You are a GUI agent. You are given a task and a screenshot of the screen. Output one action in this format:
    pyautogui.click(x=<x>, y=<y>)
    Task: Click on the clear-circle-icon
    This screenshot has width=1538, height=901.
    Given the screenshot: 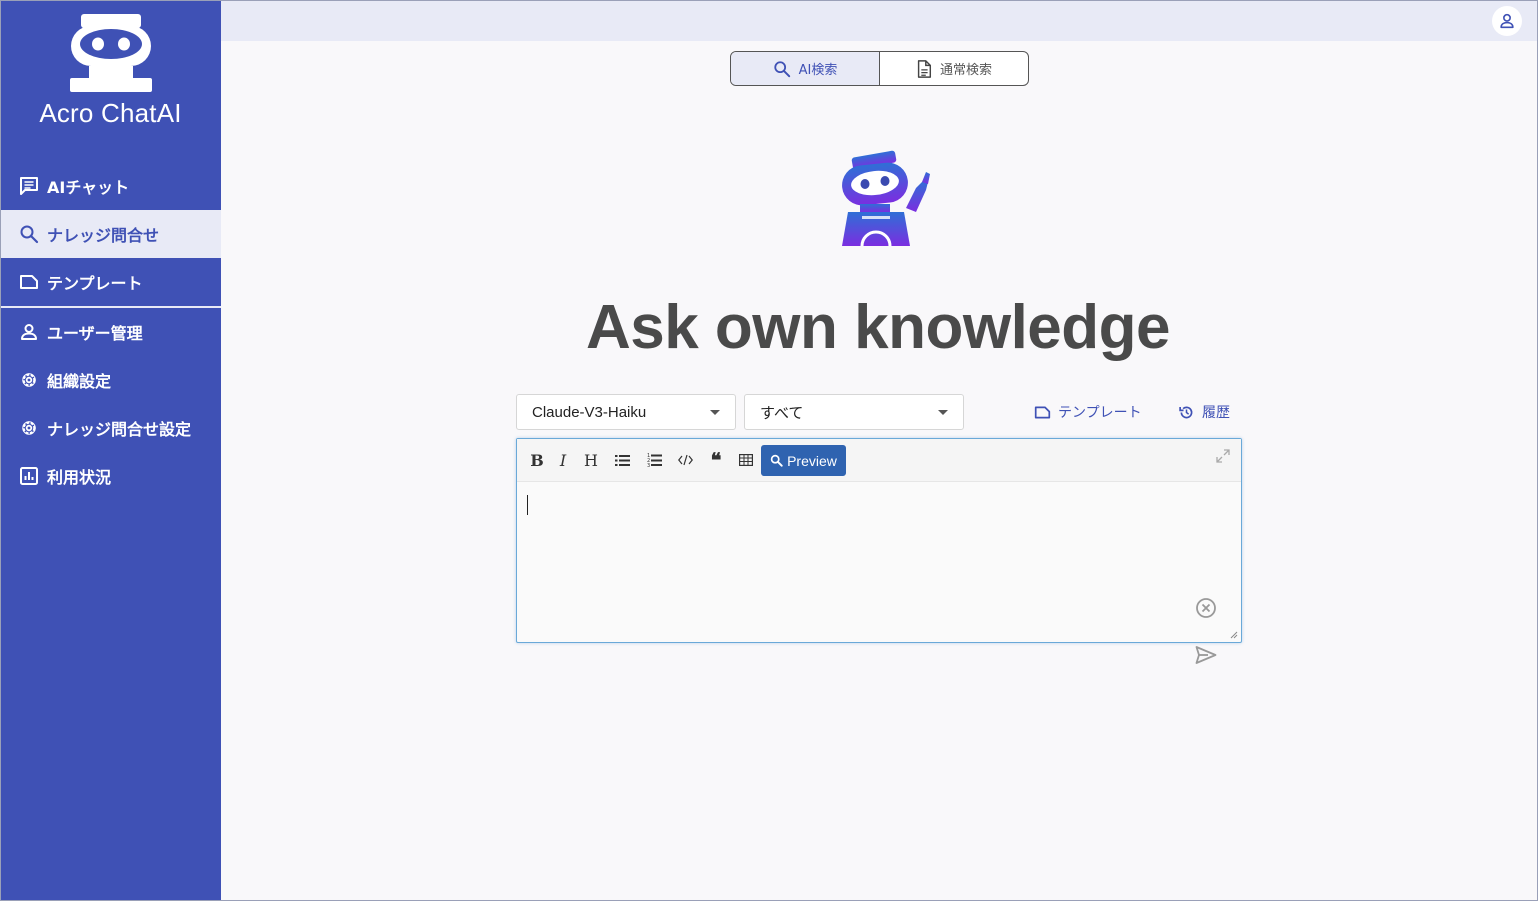 What is the action you would take?
    pyautogui.click(x=1206, y=608)
    